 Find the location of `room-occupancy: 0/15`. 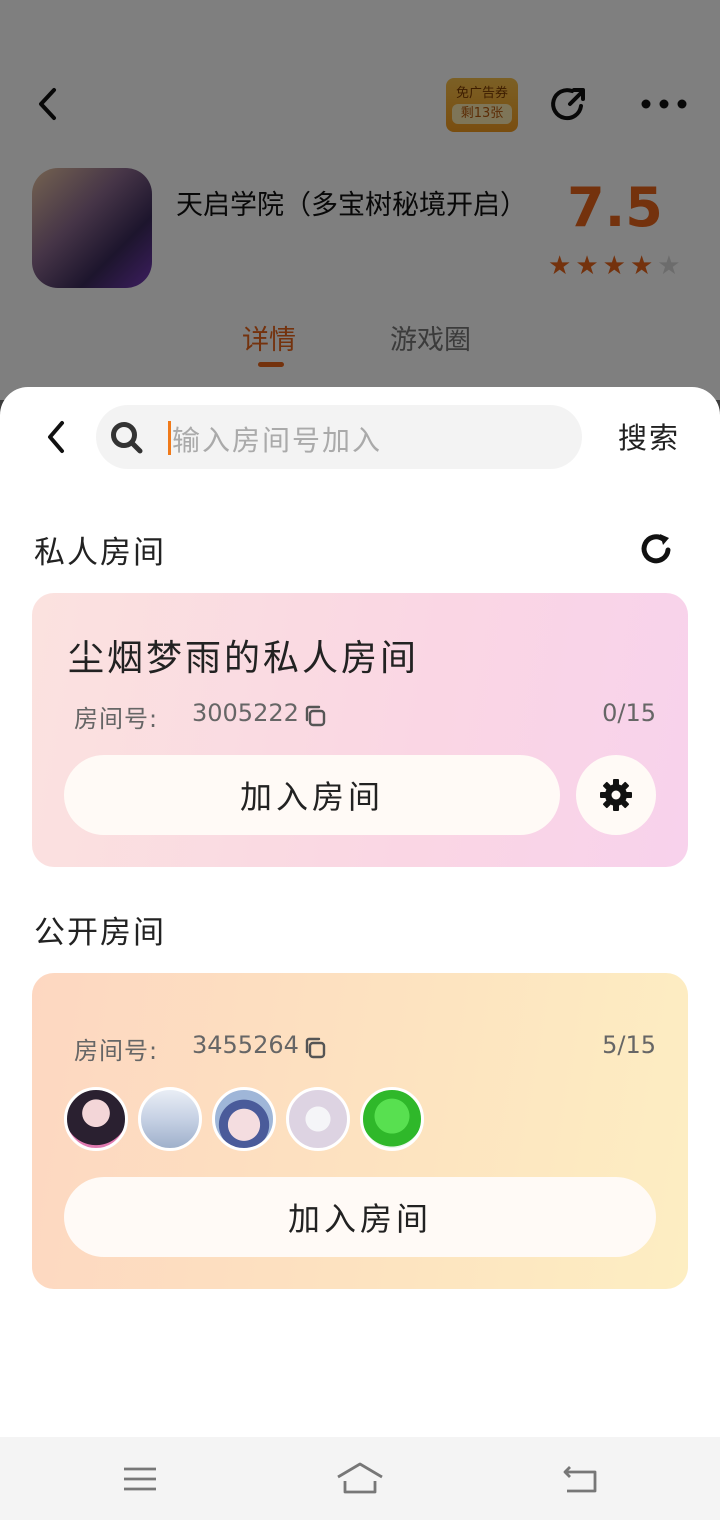

room-occupancy: 0/15 is located at coordinates (629, 713).